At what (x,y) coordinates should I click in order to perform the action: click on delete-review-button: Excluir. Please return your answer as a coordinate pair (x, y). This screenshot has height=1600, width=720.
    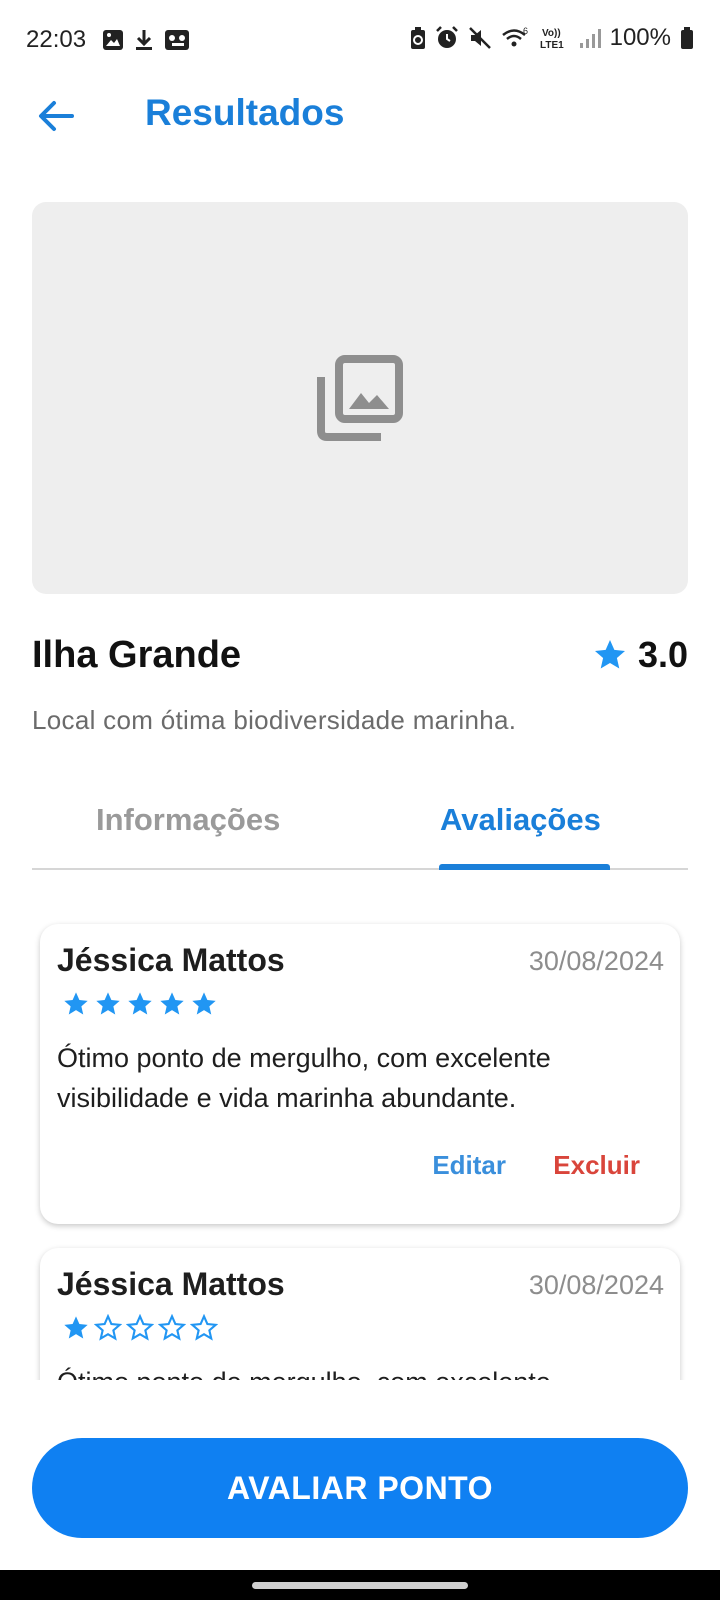
    Looking at the image, I should click on (596, 1165).